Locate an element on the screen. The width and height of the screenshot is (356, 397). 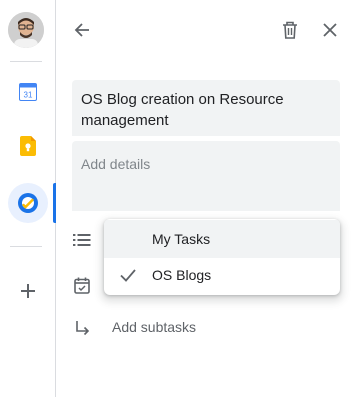
task-title-field: OS Blog creation on Resource management is located at coordinates (206, 108).